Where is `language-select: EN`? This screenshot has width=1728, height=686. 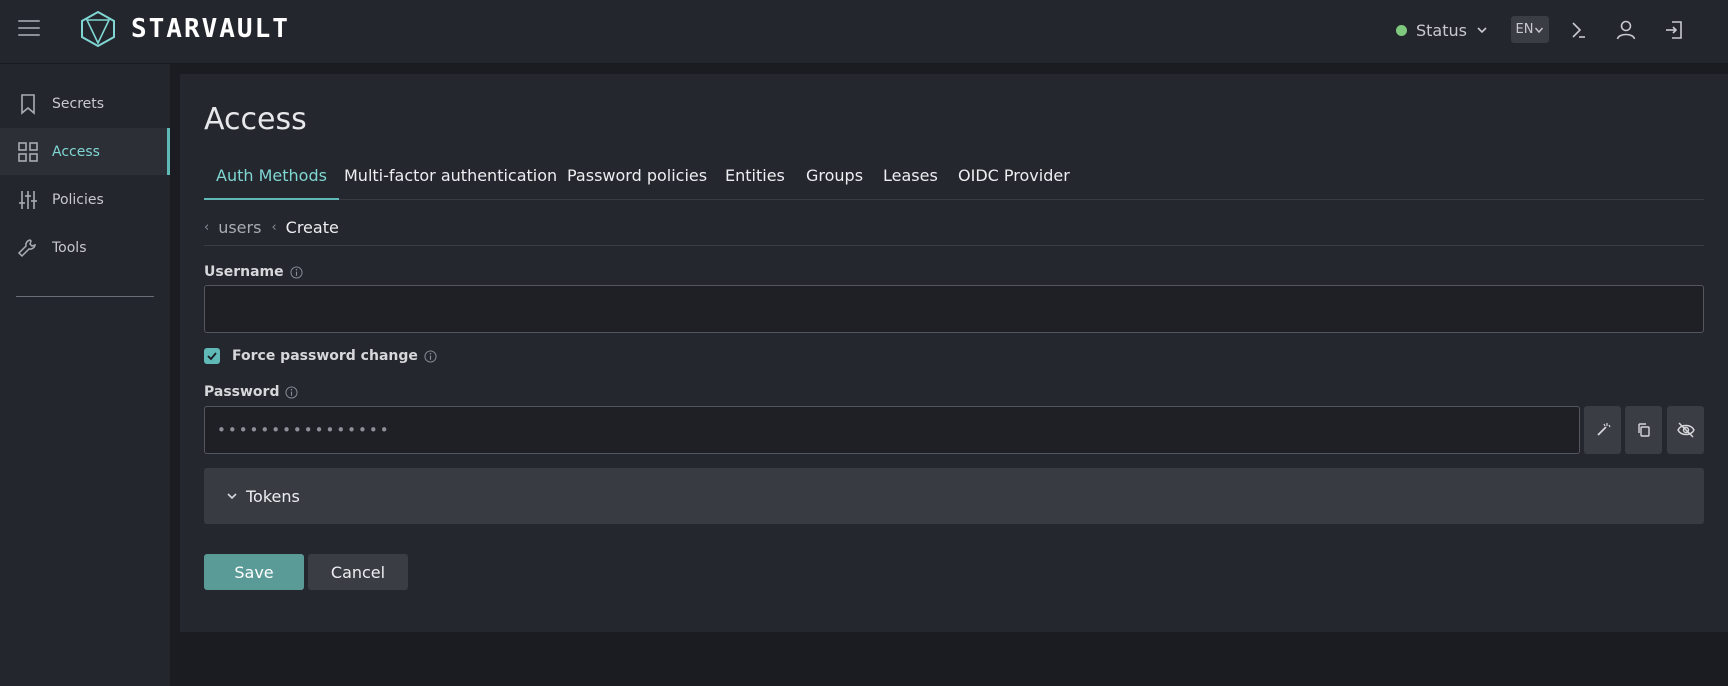 language-select: EN is located at coordinates (1530, 29).